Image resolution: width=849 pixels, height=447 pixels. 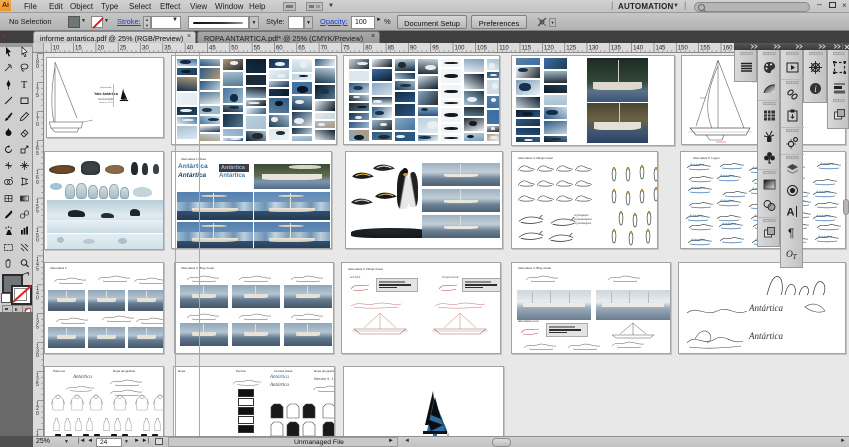 What do you see at coordinates (100, 49) in the screenshot?
I see `svg-text: 20` at bounding box center [100, 49].